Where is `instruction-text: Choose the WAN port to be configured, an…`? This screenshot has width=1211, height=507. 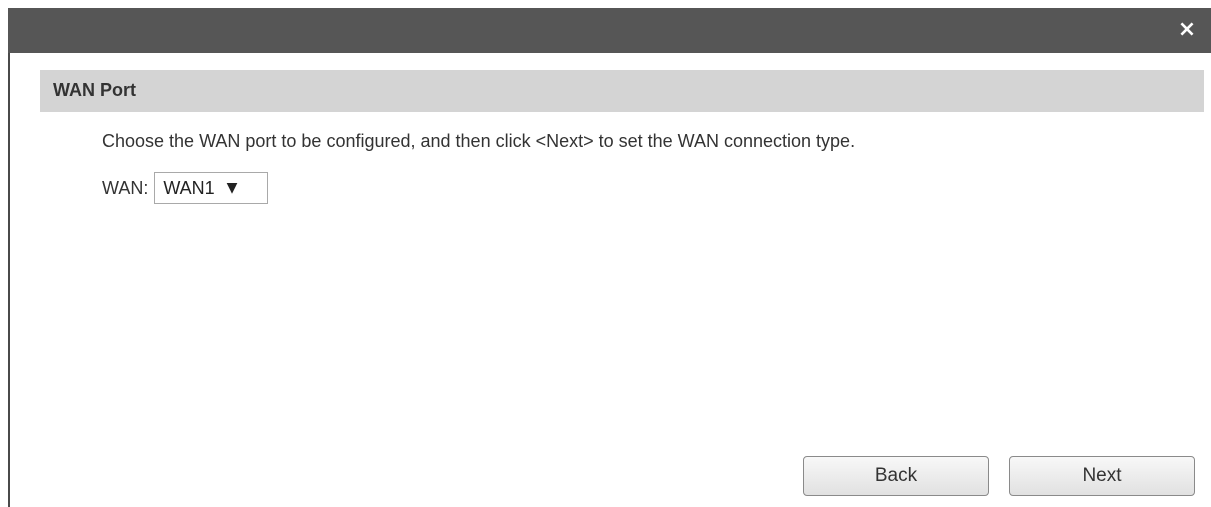
instruction-text: Choose the WAN port to be configured, an… is located at coordinates (479, 141).